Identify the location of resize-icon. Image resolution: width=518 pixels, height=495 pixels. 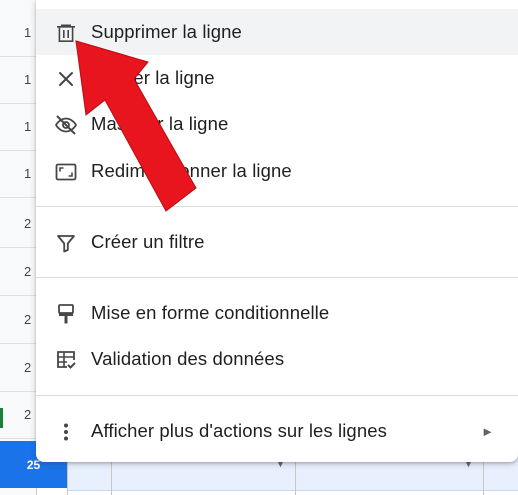
(66, 172).